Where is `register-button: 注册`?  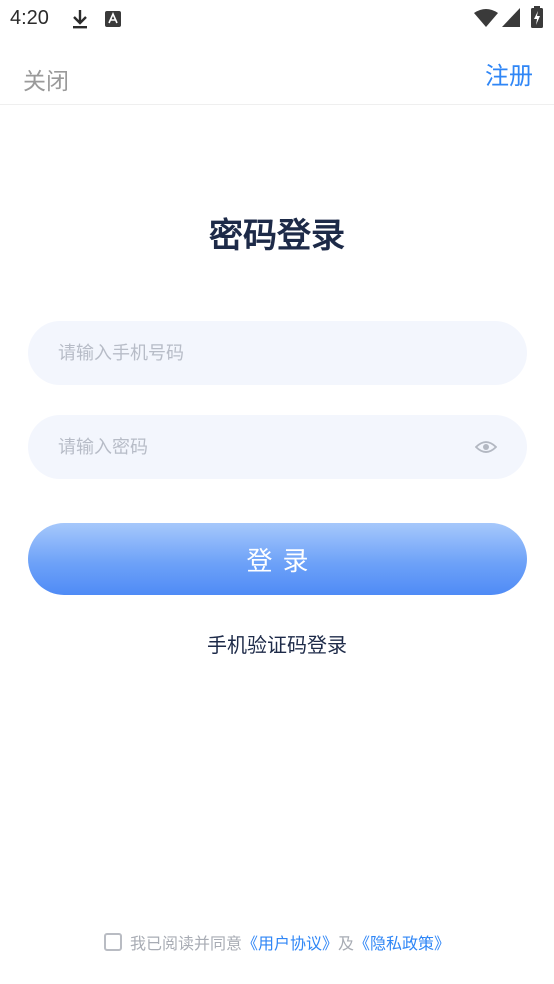 register-button: 注册 is located at coordinates (509, 73).